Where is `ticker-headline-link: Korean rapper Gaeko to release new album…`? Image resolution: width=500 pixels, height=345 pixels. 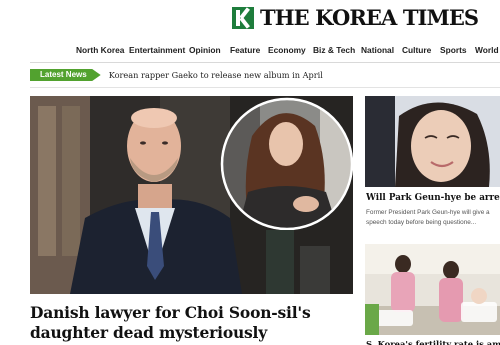 ticker-headline-link: Korean rapper Gaeko to release new album… is located at coordinates (216, 75).